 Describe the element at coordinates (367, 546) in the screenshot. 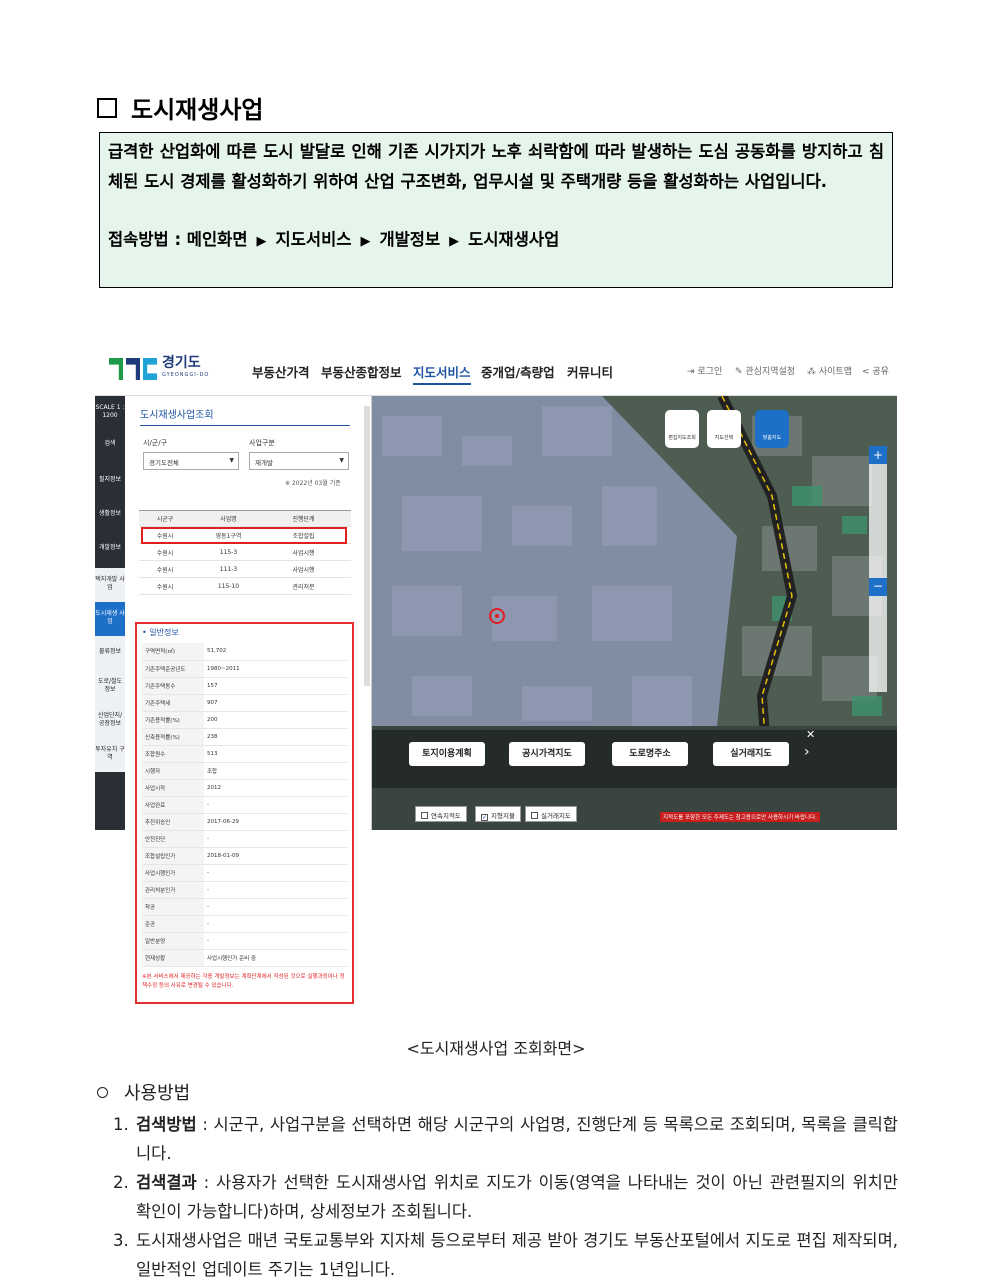

I see `panel-scrollbar` at that location.